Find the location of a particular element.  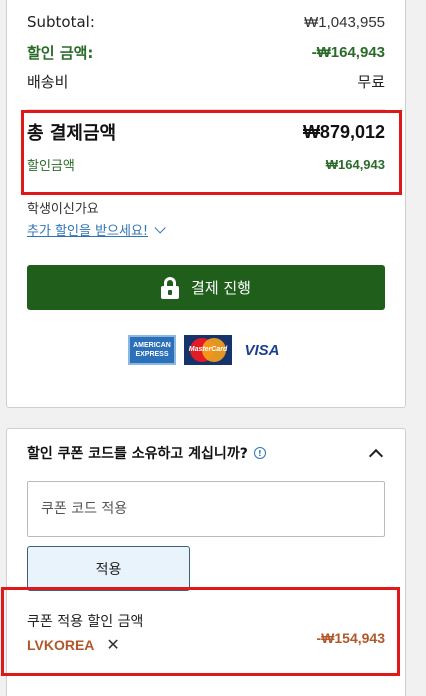

total-row: 총 결제금액 ₩879,012 is located at coordinates (206, 132).